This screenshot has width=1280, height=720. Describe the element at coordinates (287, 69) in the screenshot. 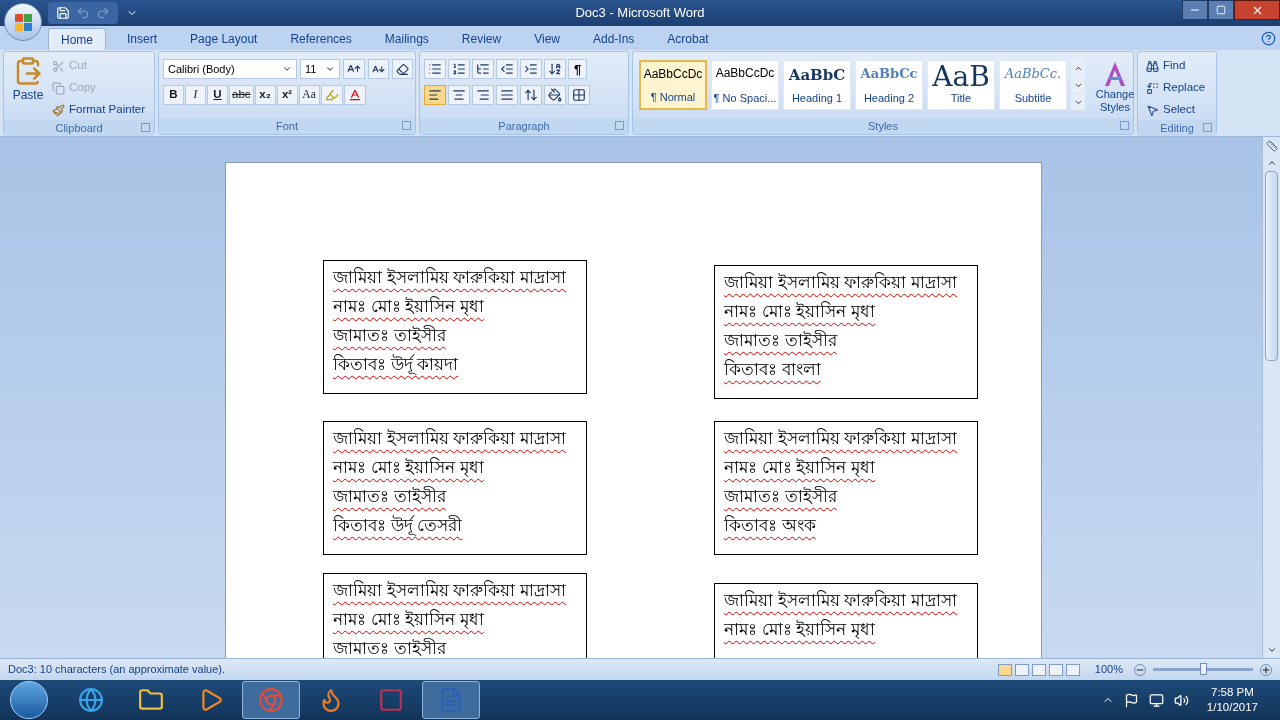

I see `dropdown-icon` at that location.